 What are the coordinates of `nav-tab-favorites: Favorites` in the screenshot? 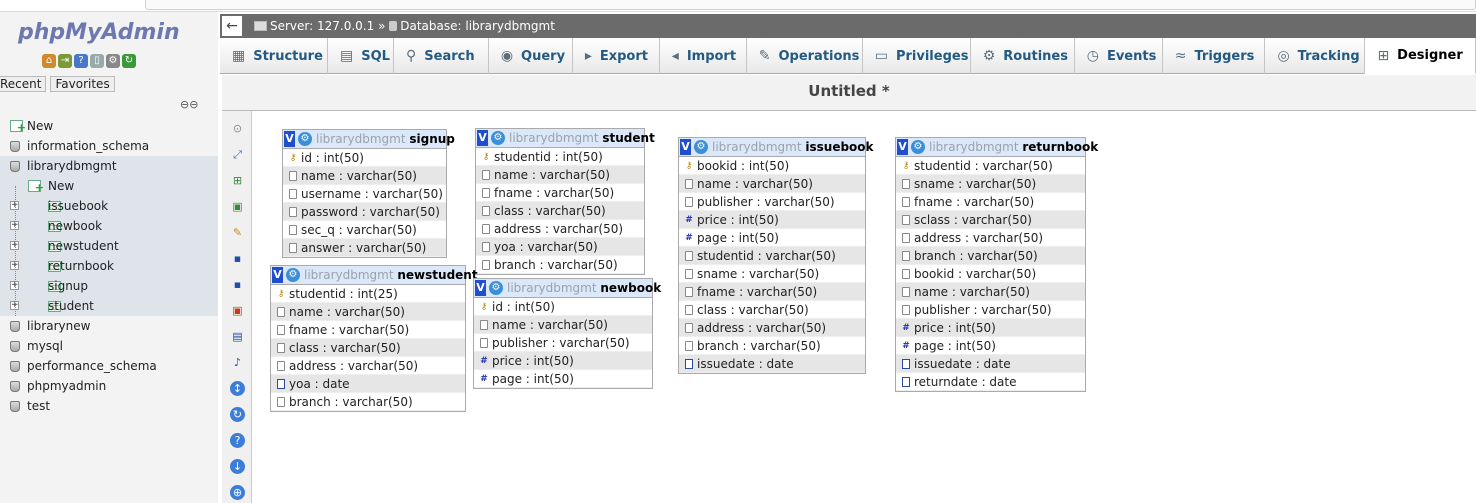 It's located at (82, 84).